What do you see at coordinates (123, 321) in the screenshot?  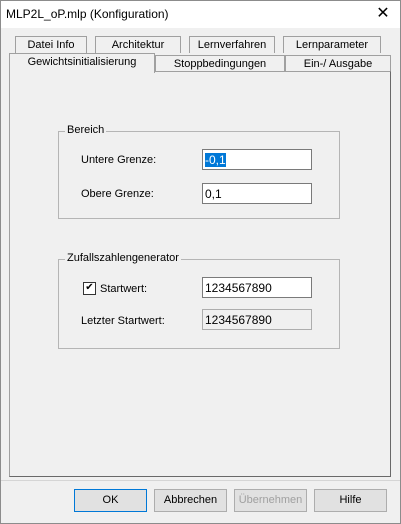 I see `letzter-startwert-label: Letzter Startwert:` at bounding box center [123, 321].